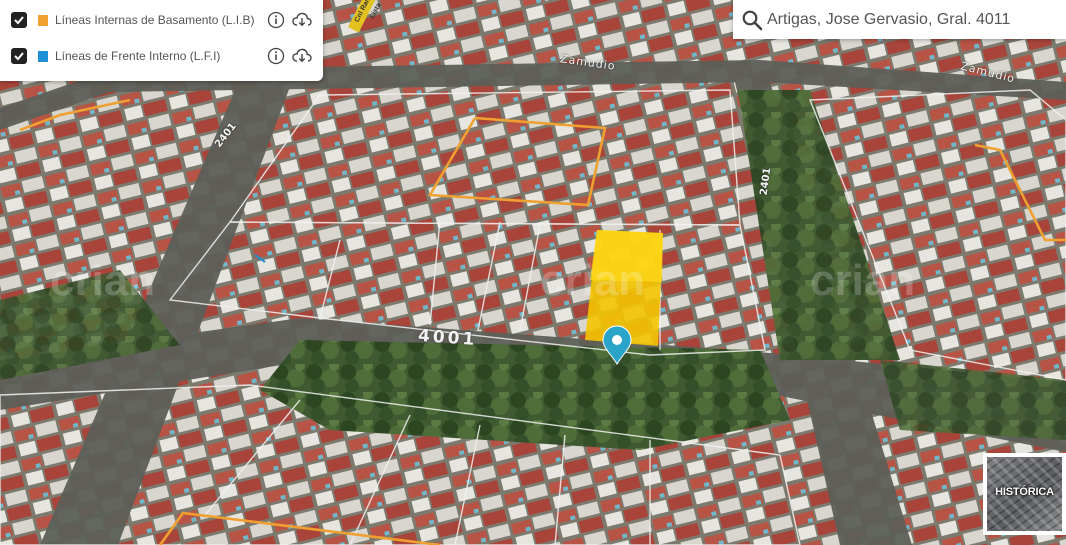 The image size is (1066, 545). I want to click on layer-row-lib: Líneas Internas de Basamento (L.I.B), so click(161, 20).